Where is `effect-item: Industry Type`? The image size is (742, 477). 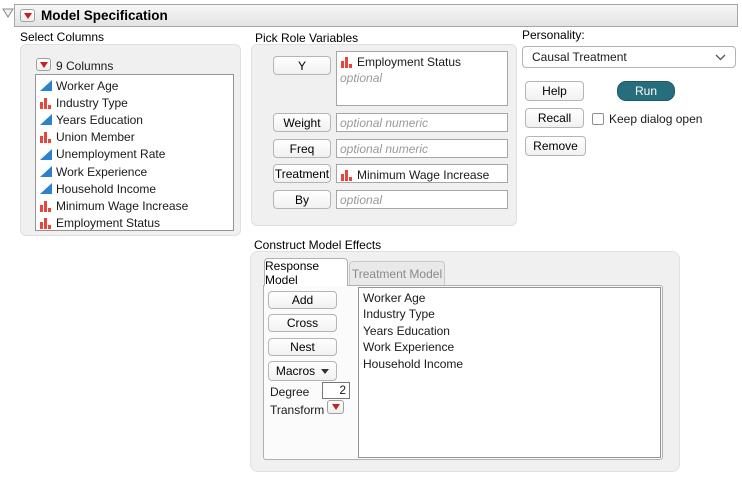 effect-item: Industry Type is located at coordinates (509, 314).